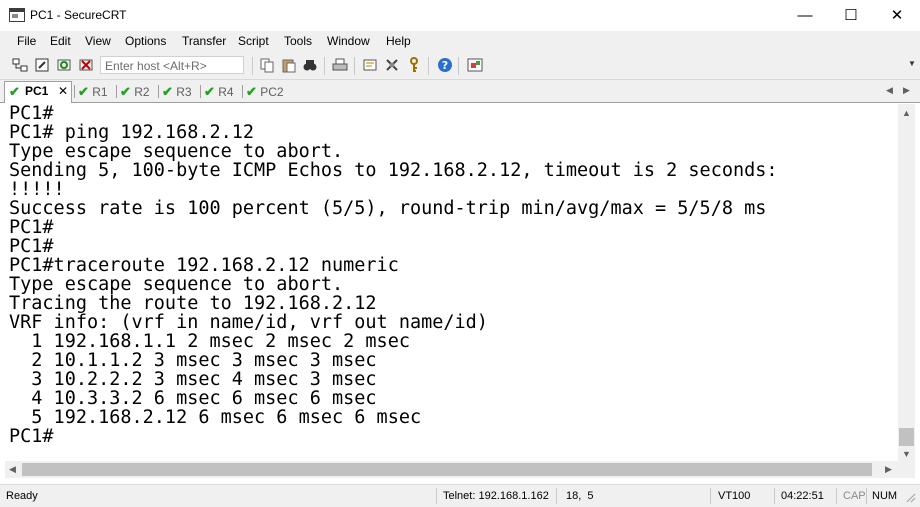 The width and height of the screenshot is (920, 507). Describe the element at coordinates (193, 303) in the screenshot. I see `terminal-line: Tracing the route to 192.168.2.12` at that location.